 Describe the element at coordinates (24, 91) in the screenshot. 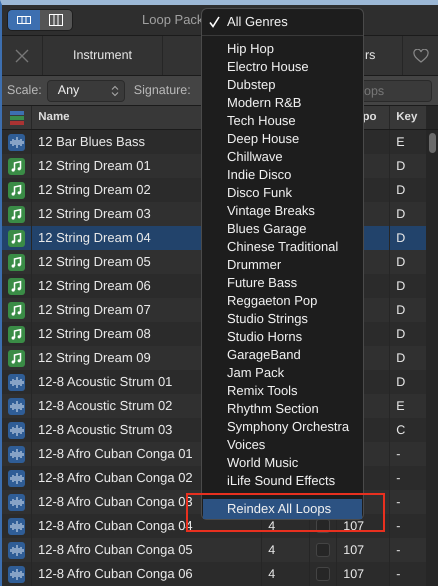

I see `scale-label: Scale:` at that location.